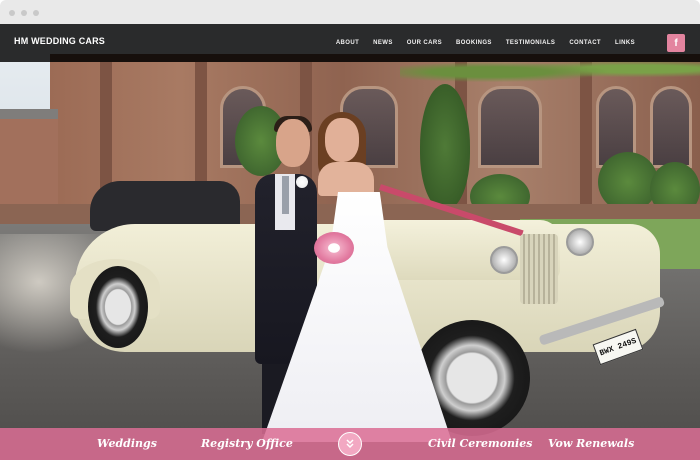 The height and width of the screenshot is (460, 700). What do you see at coordinates (285, 195) in the screenshot?
I see `groom-tie` at bounding box center [285, 195].